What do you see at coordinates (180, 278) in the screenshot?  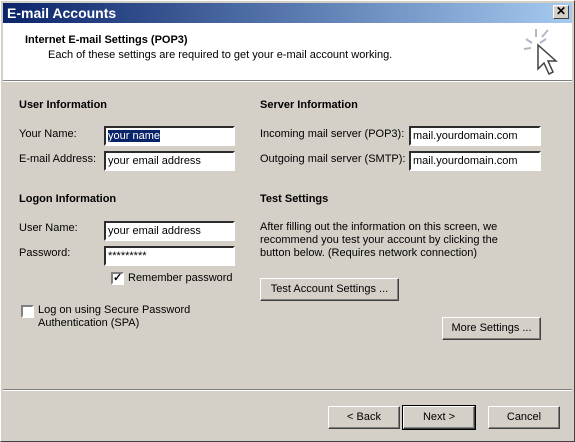 I see `remember-password-label: Remember password` at bounding box center [180, 278].